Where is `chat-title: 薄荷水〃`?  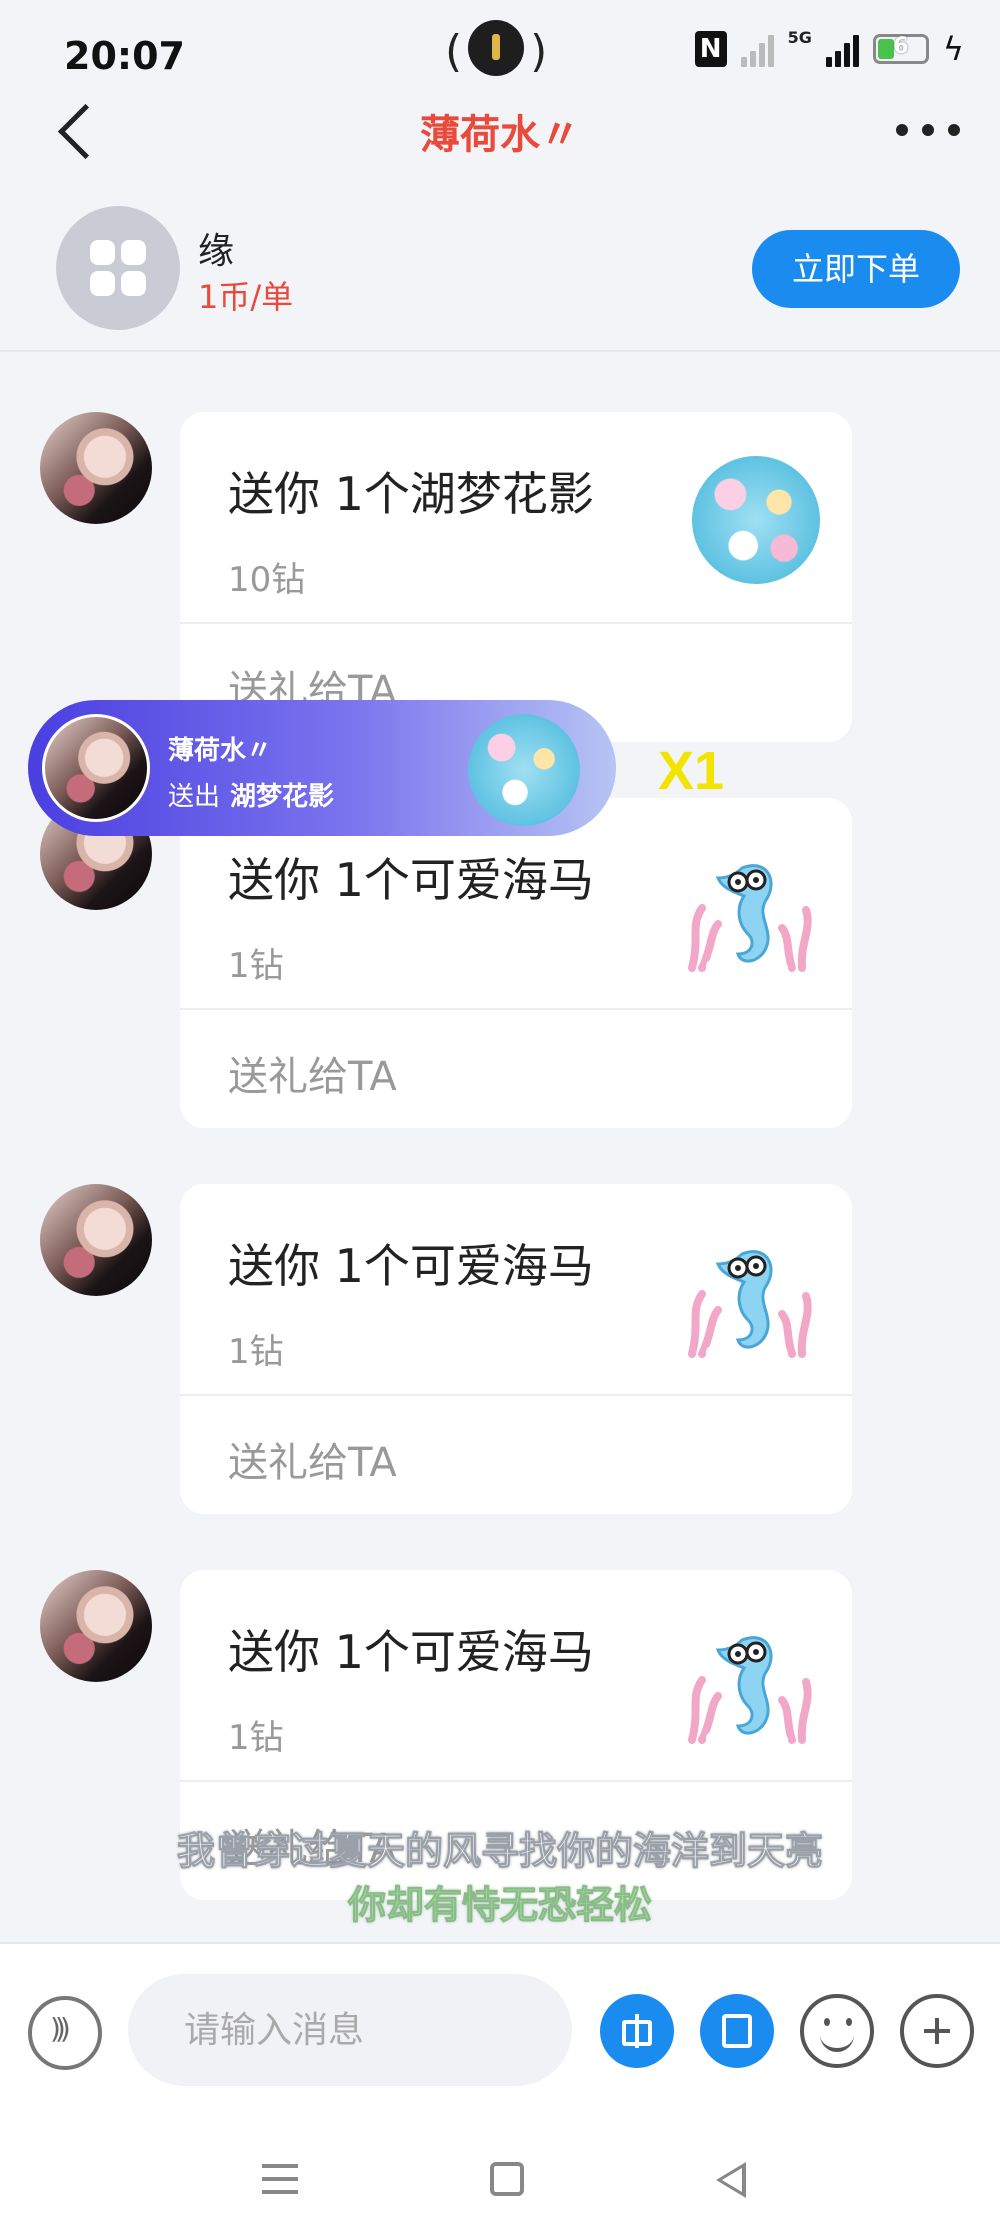 chat-title: 薄荷水〃 is located at coordinates (500, 135).